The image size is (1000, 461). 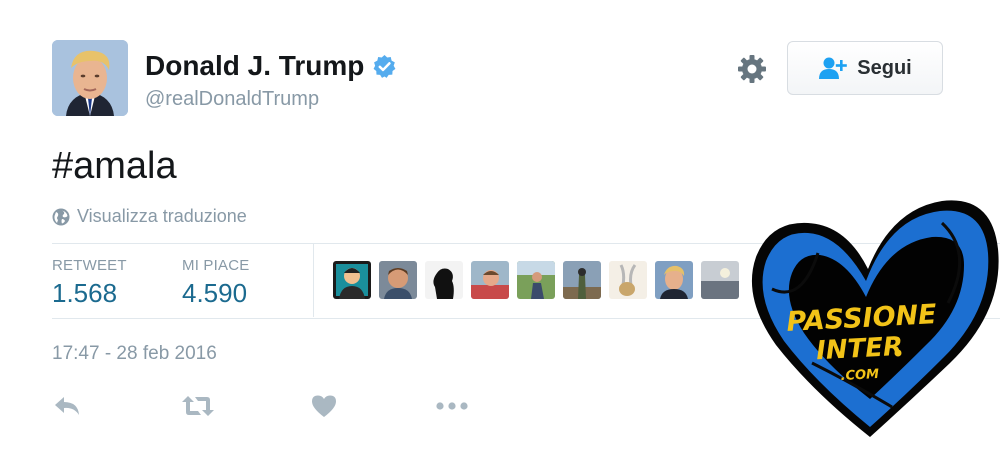 What do you see at coordinates (162, 216) in the screenshot?
I see `translate-label: Visualizza traduzione` at bounding box center [162, 216].